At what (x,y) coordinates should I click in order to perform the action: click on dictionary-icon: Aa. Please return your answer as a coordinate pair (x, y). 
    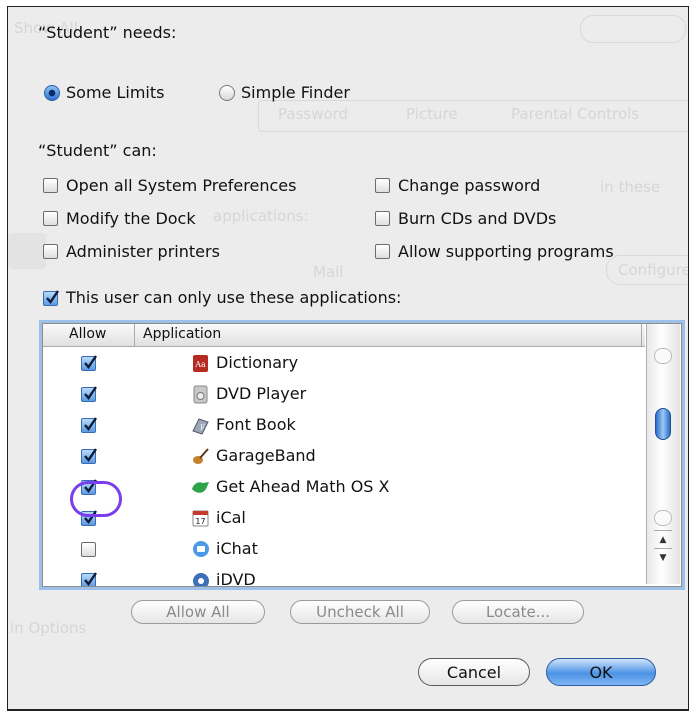
    Looking at the image, I should click on (200, 363).